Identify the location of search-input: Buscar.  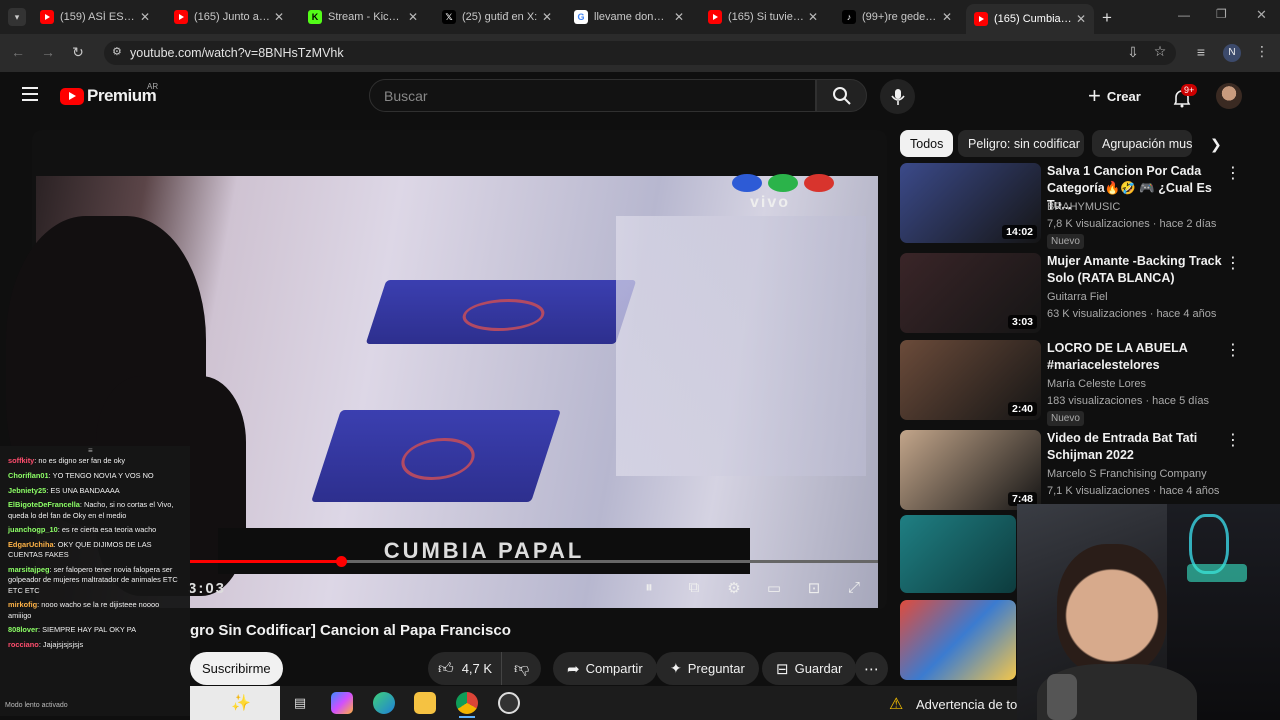
(592, 95).